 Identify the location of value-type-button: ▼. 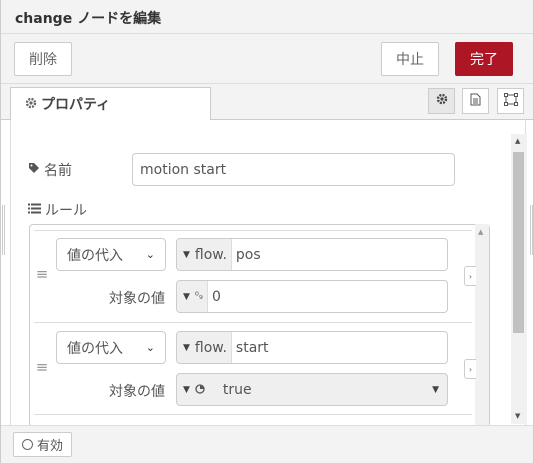
(193, 389).